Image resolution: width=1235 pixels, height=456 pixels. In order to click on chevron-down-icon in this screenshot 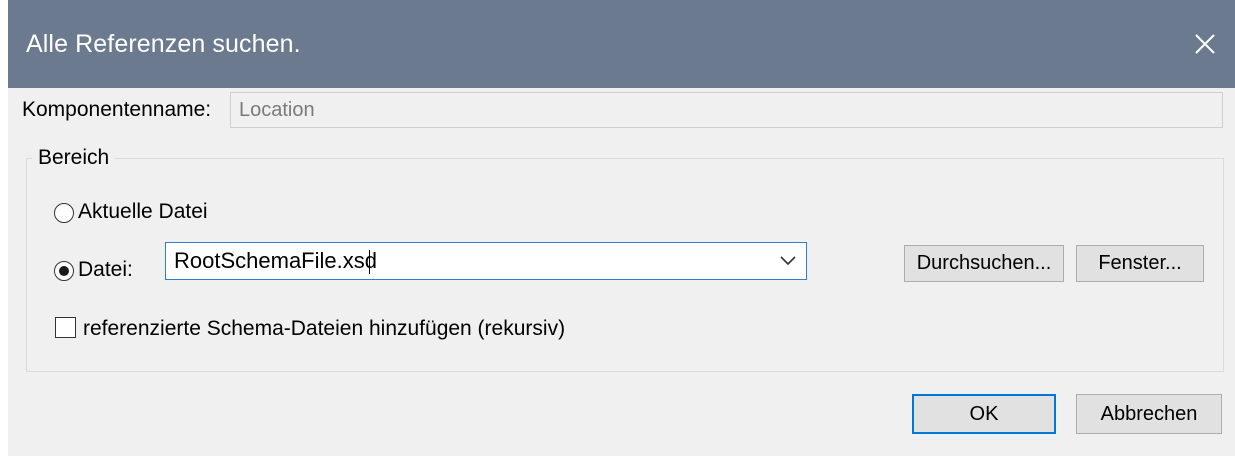, I will do `click(788, 261)`.